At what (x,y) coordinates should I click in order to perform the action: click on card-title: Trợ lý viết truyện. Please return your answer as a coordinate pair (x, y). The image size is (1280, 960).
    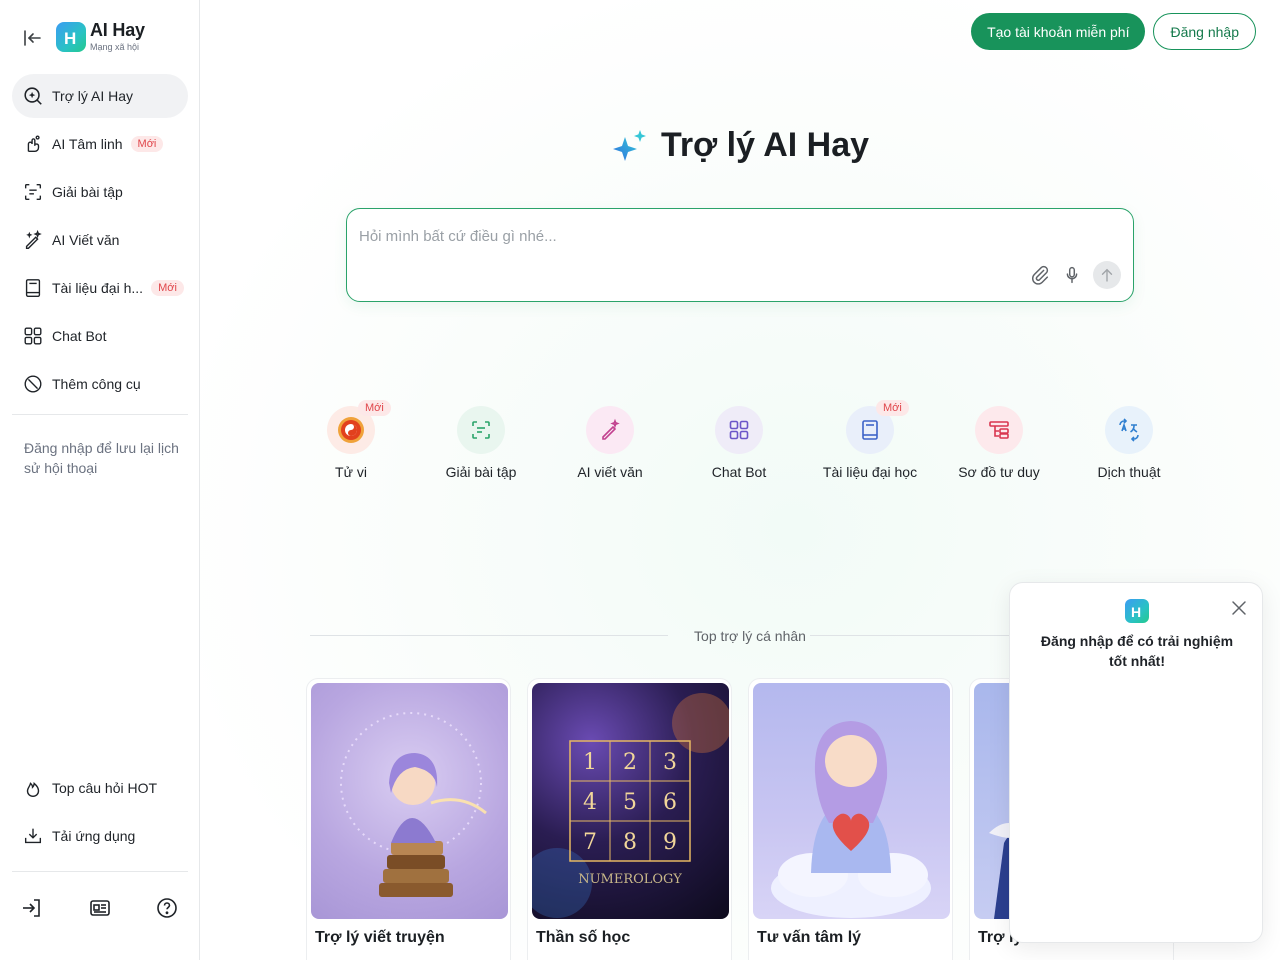
    Looking at the image, I should click on (380, 937).